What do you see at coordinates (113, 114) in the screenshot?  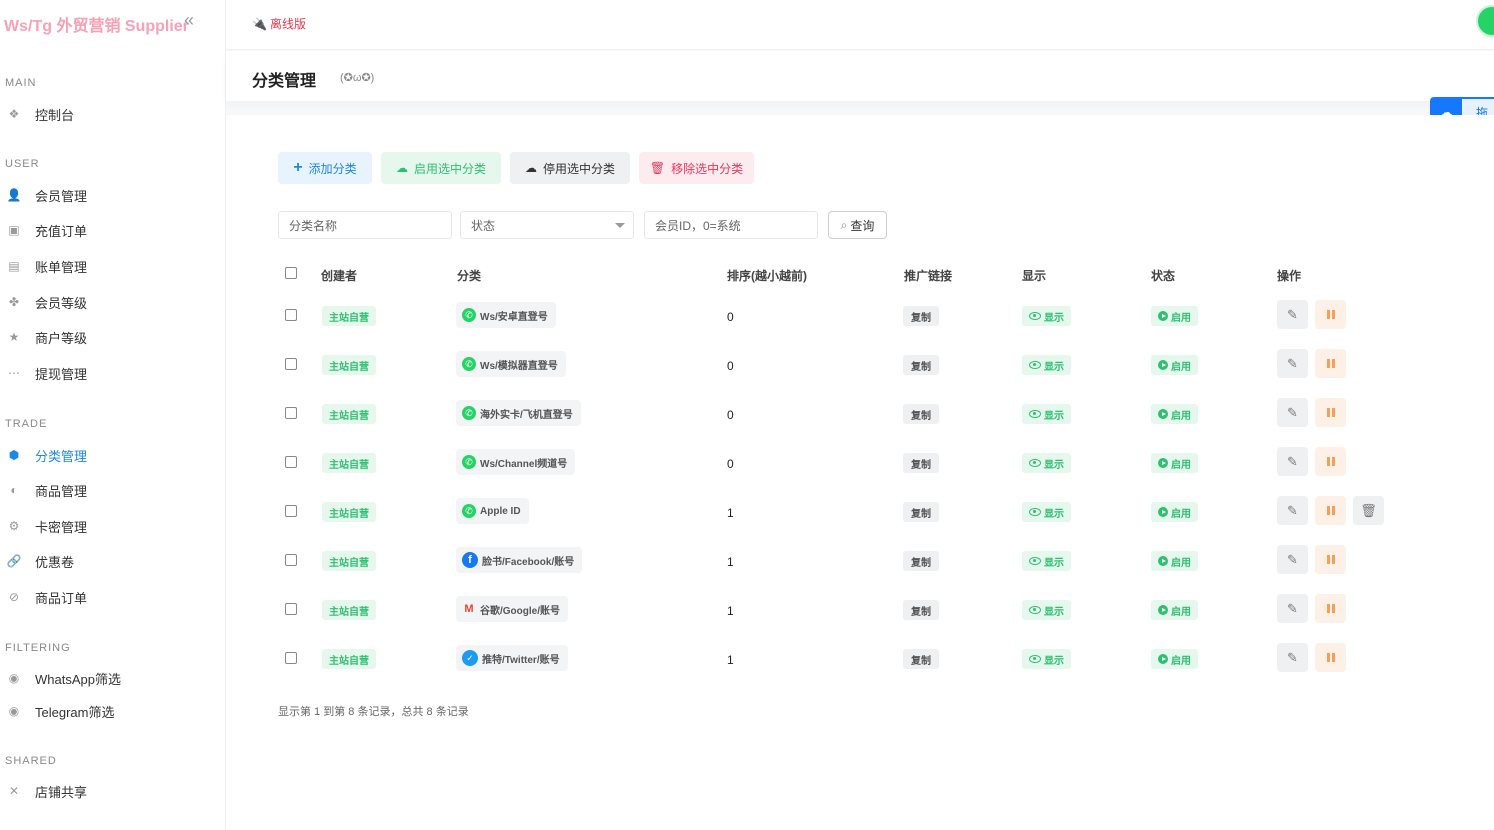 I see `sidebar-item-dashboard: ❖ 控制台` at bounding box center [113, 114].